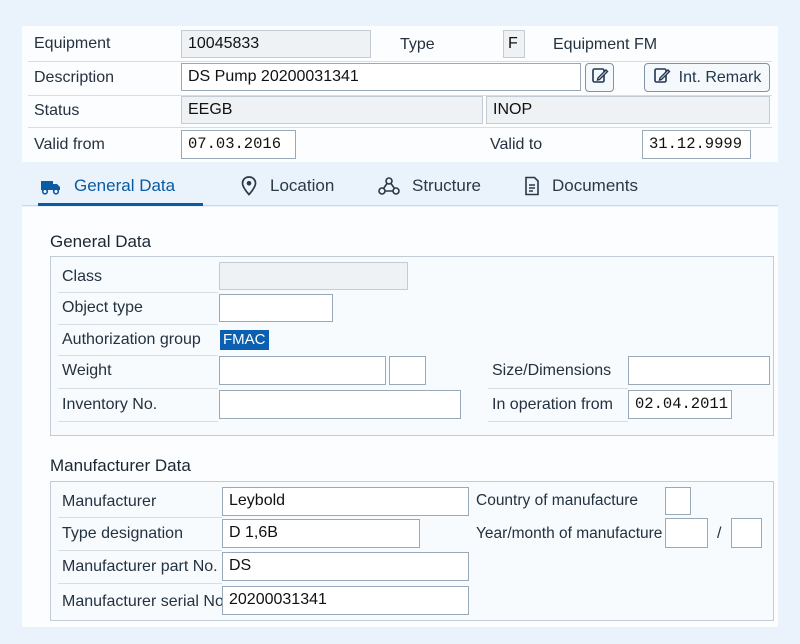 The height and width of the screenshot is (644, 800). I want to click on auth-group-field: FMAC, so click(247, 340).